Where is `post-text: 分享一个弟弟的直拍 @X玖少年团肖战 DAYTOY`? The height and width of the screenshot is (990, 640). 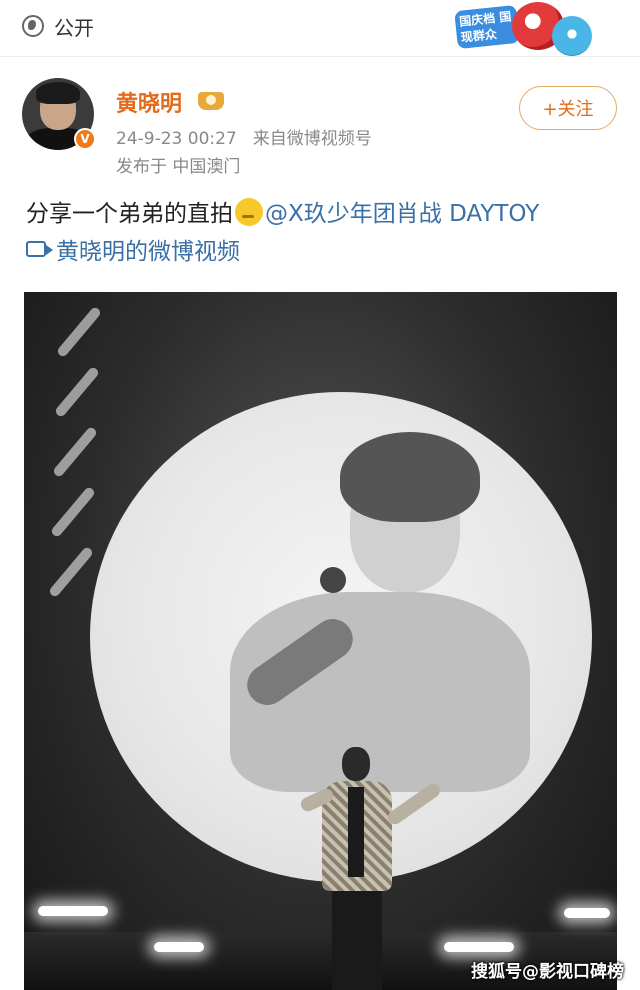 post-text: 分享一个弟弟的直拍 @X玖少年团肖战 DAYTOY is located at coordinates (326, 214).